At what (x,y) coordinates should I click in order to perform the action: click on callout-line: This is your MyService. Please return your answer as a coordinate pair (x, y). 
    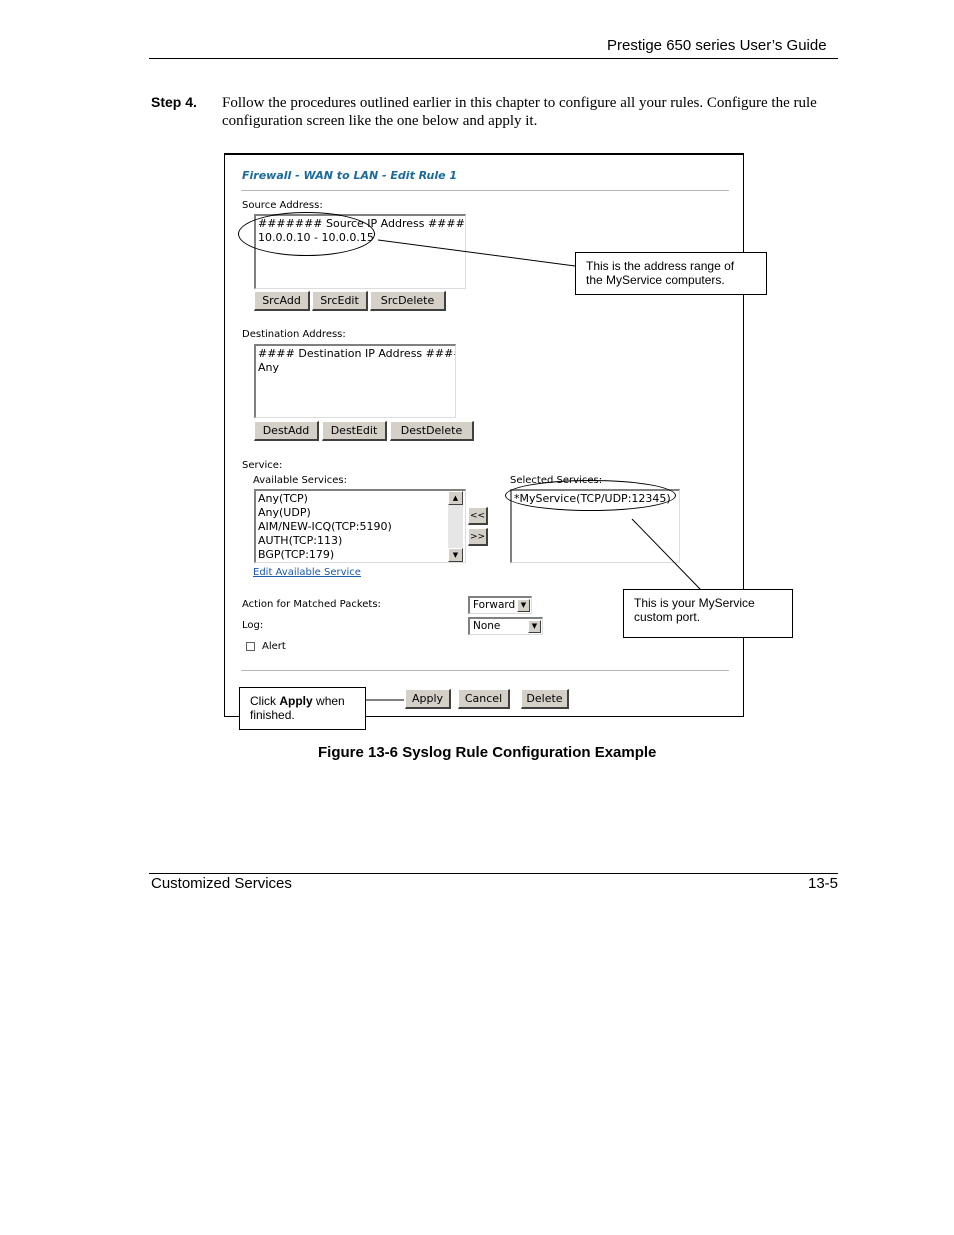
    Looking at the image, I should click on (694, 603).